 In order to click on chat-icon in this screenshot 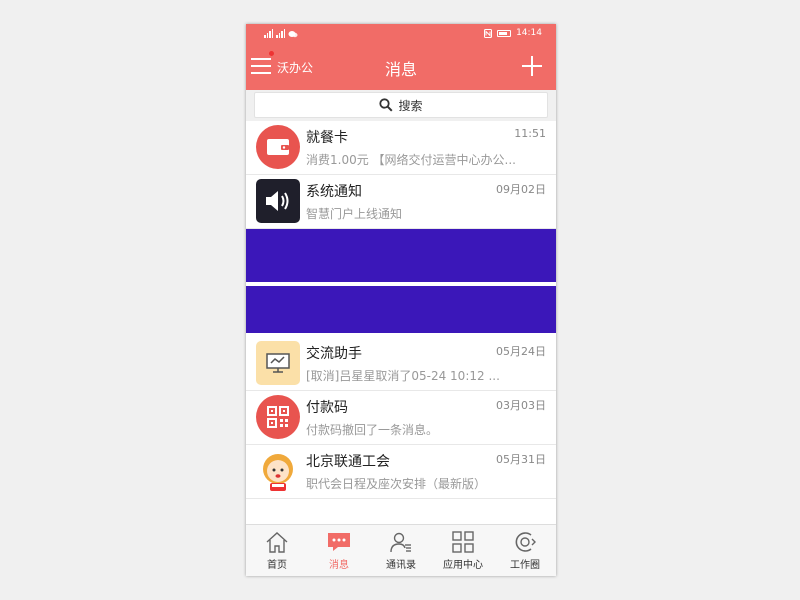, I will do `click(339, 542)`.